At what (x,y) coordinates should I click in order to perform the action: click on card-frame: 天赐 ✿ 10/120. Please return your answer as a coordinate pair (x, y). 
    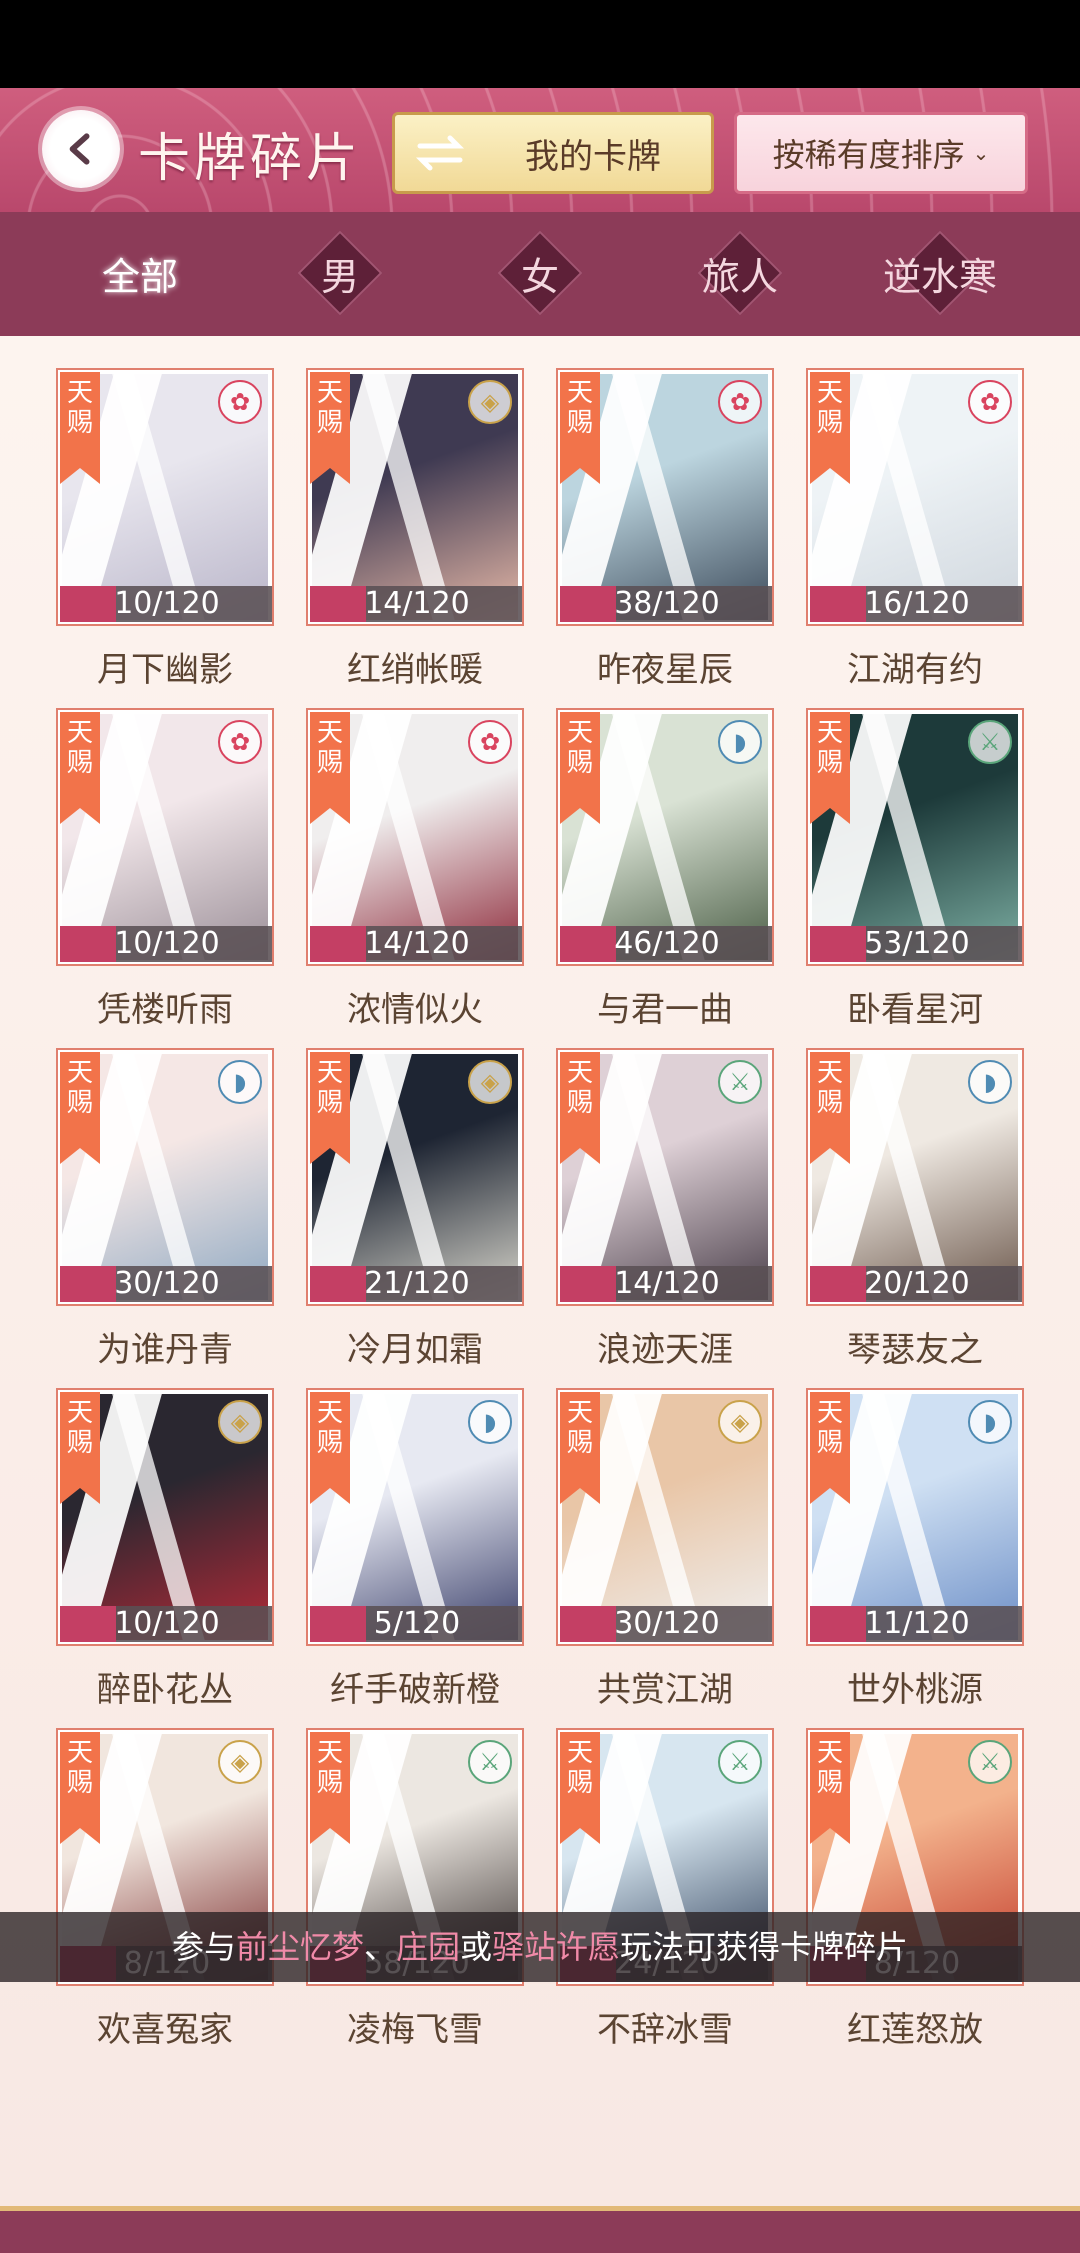
    Looking at the image, I should click on (165, 497).